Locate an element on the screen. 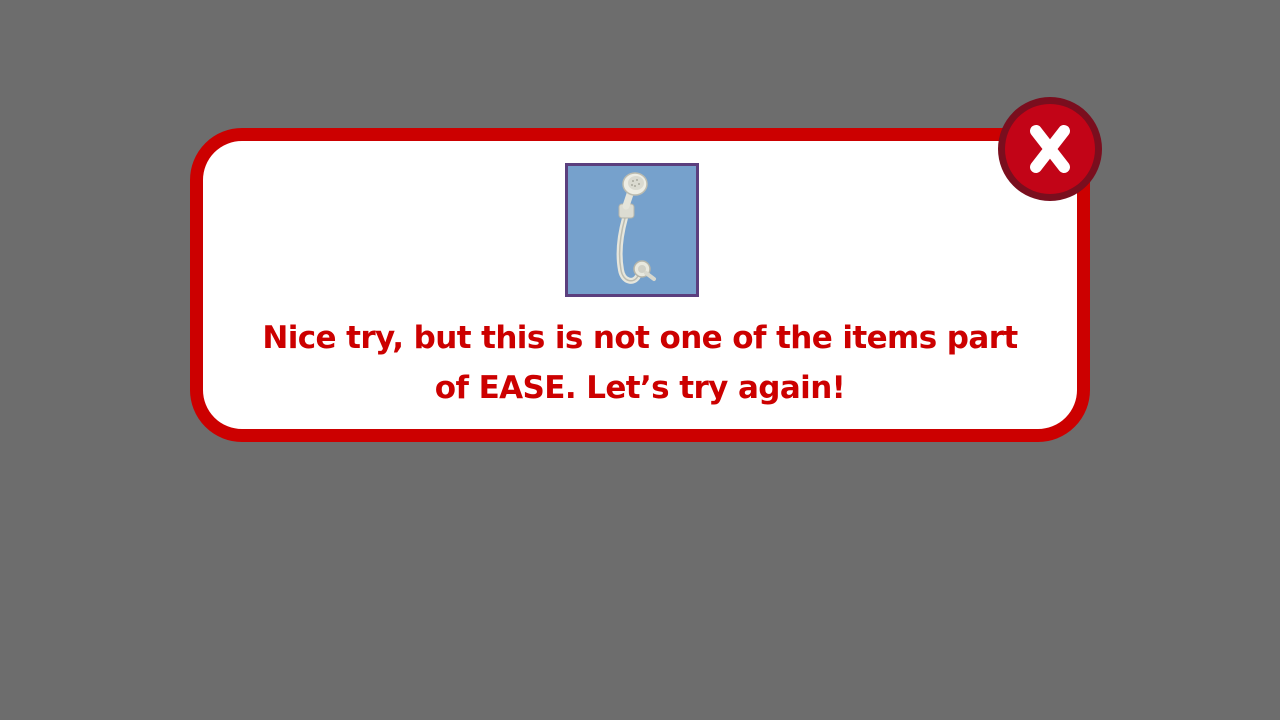  close-x-icon is located at coordinates (1050, 149).